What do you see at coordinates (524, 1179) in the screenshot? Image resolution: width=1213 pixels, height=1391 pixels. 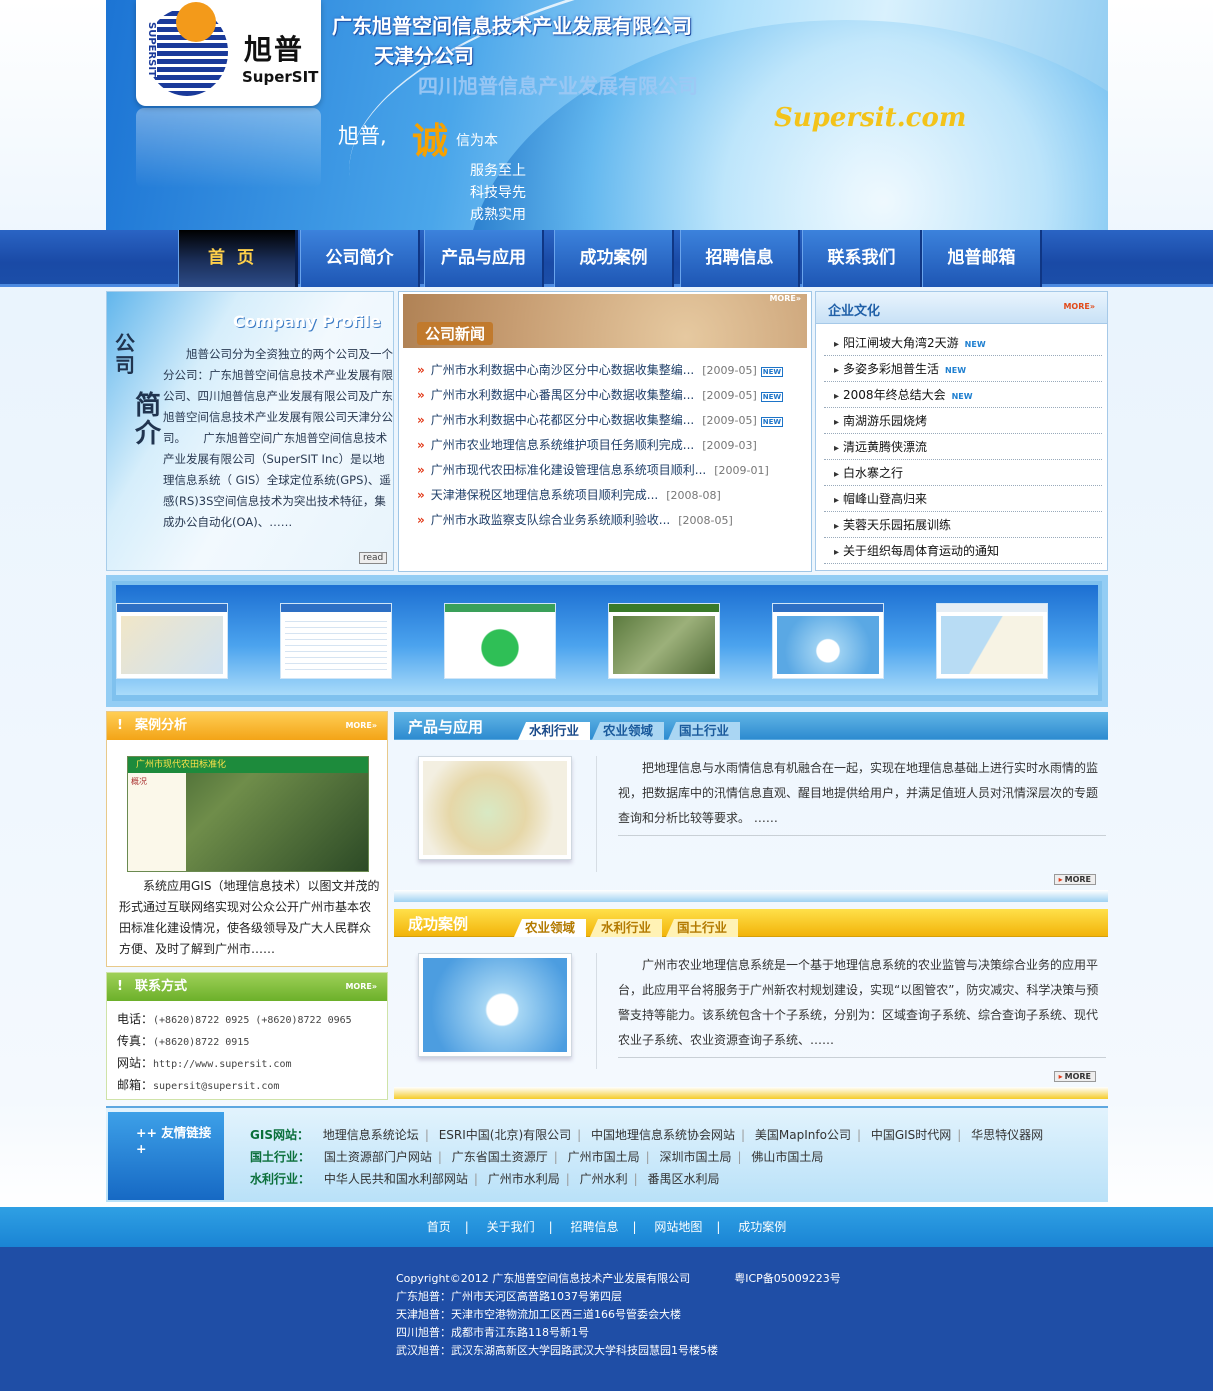 I see `link-item: 广州市水利局` at bounding box center [524, 1179].